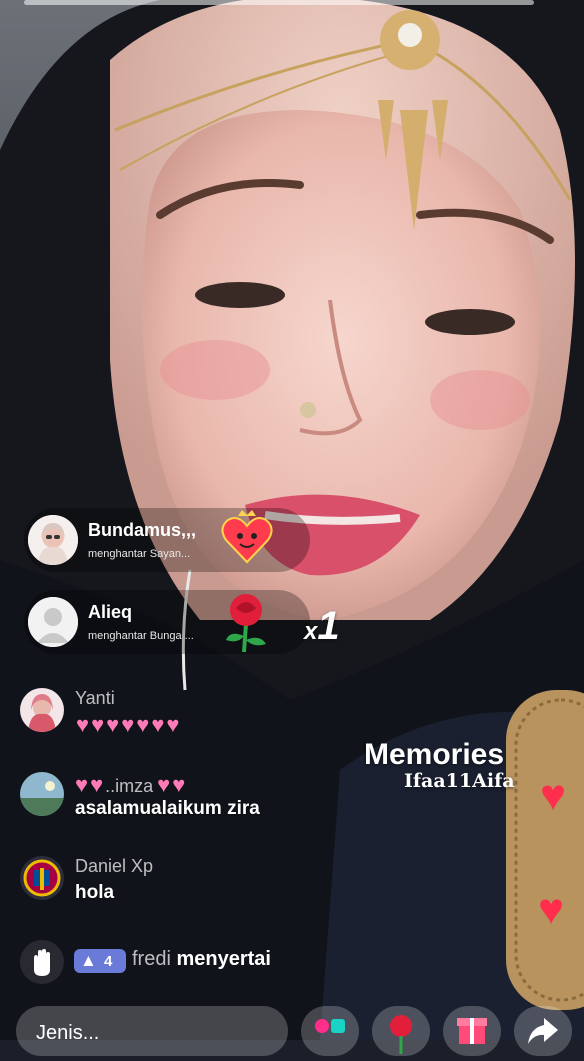 Image resolution: width=584 pixels, height=1061 pixels. I want to click on chat-username-row: ♥♥ ..imza ♥♥, so click(131, 785).